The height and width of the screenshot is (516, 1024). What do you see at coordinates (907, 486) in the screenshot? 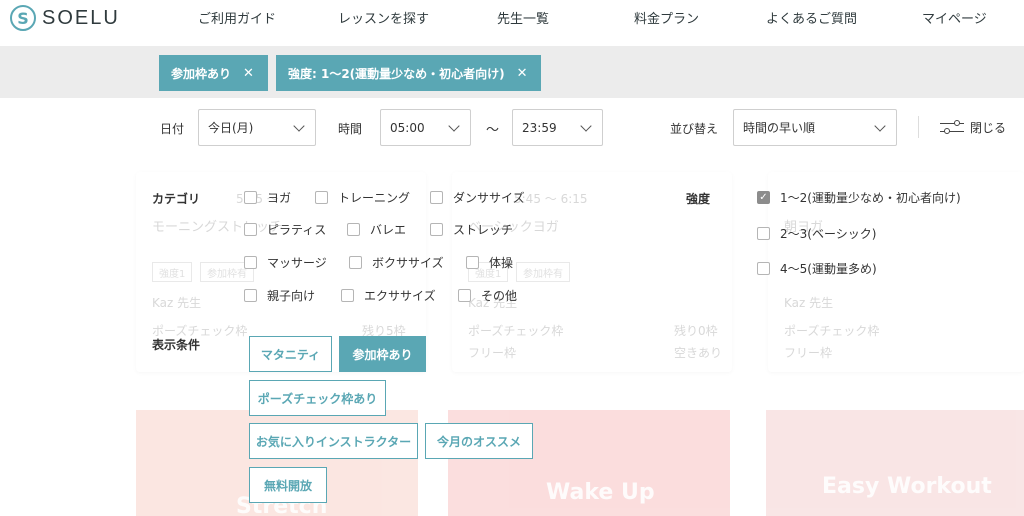
I see `banner-title: Easy Workout` at bounding box center [907, 486].